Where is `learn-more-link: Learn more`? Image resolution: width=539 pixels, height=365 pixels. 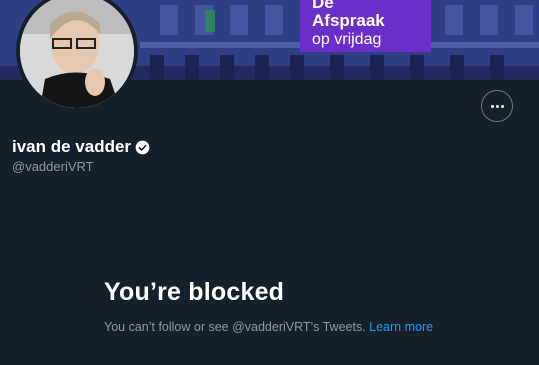
learn-more-link: Learn more is located at coordinates (401, 327).